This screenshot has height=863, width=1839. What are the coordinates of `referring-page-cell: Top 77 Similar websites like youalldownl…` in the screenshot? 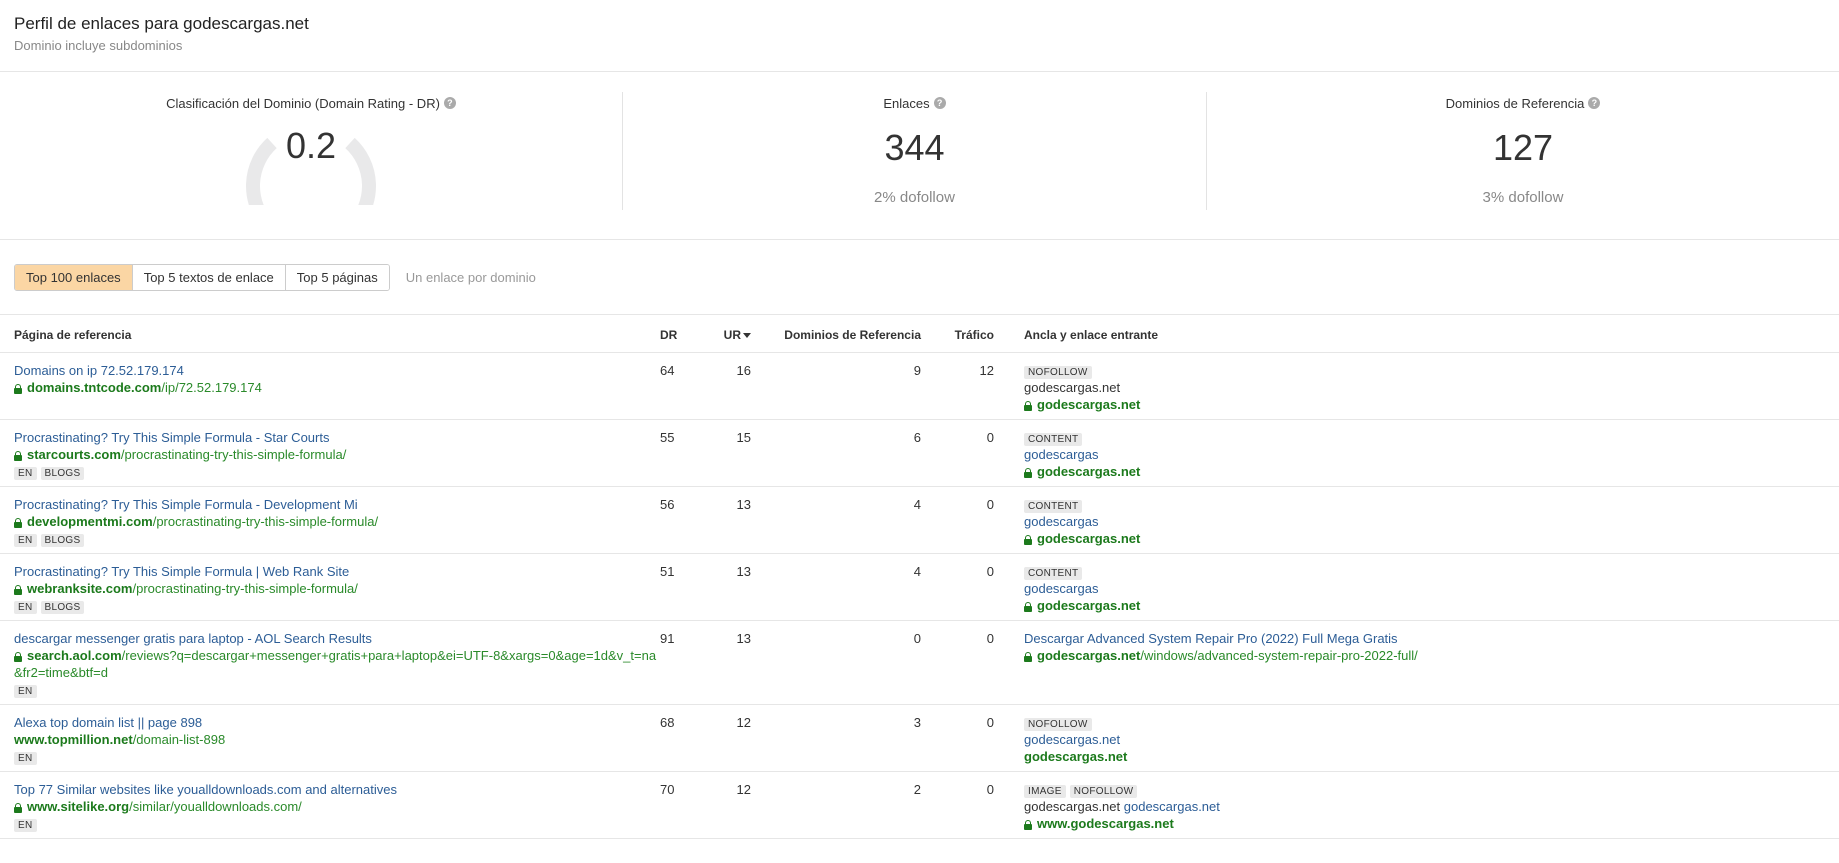 It's located at (330, 805).